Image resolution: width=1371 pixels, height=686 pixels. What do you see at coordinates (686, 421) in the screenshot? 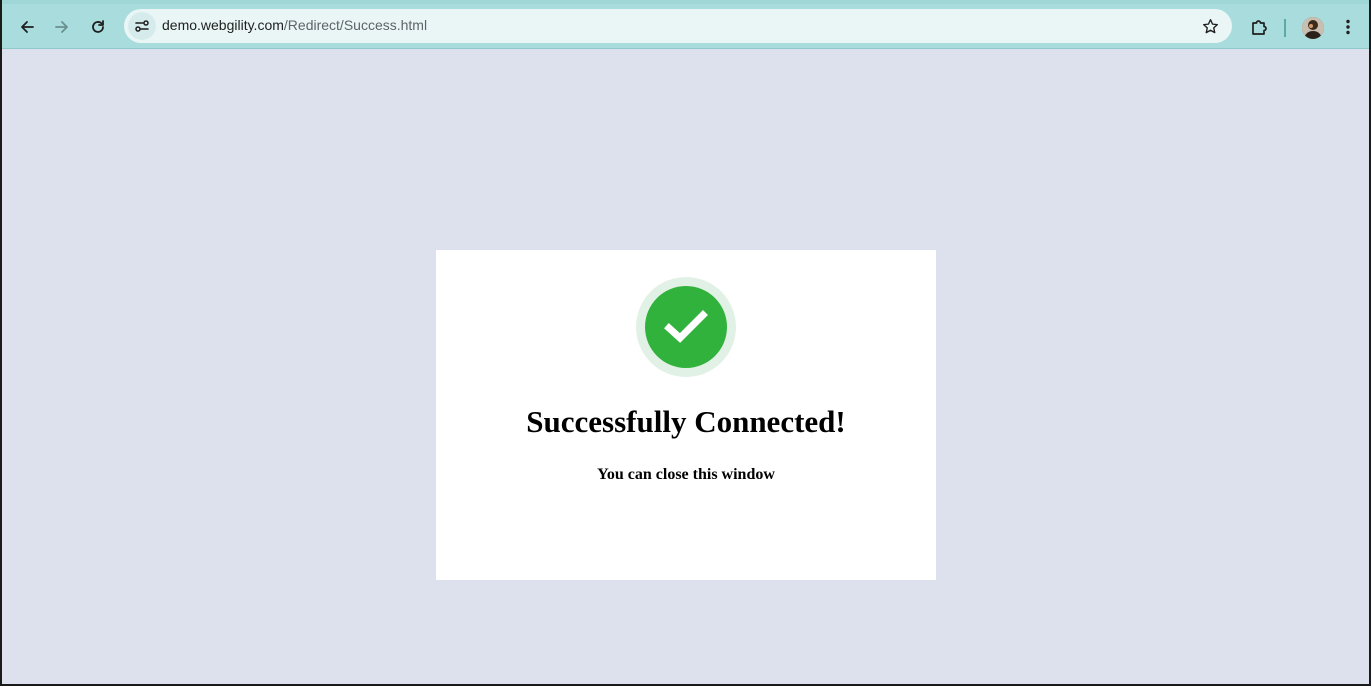
I see `success-heading: Successfully Connected!` at bounding box center [686, 421].